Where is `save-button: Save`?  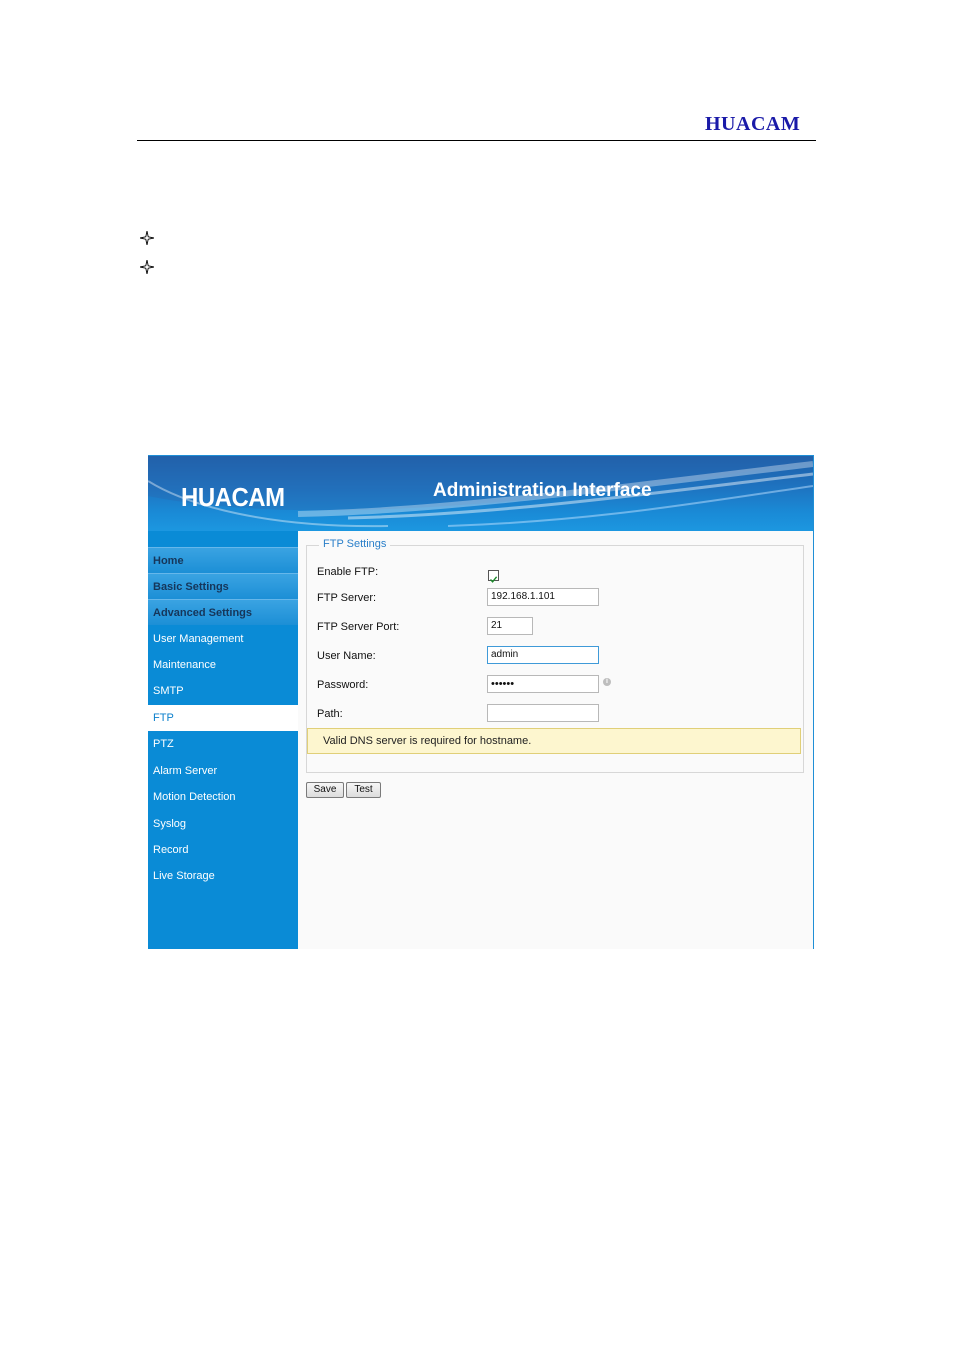
save-button: Save is located at coordinates (325, 790).